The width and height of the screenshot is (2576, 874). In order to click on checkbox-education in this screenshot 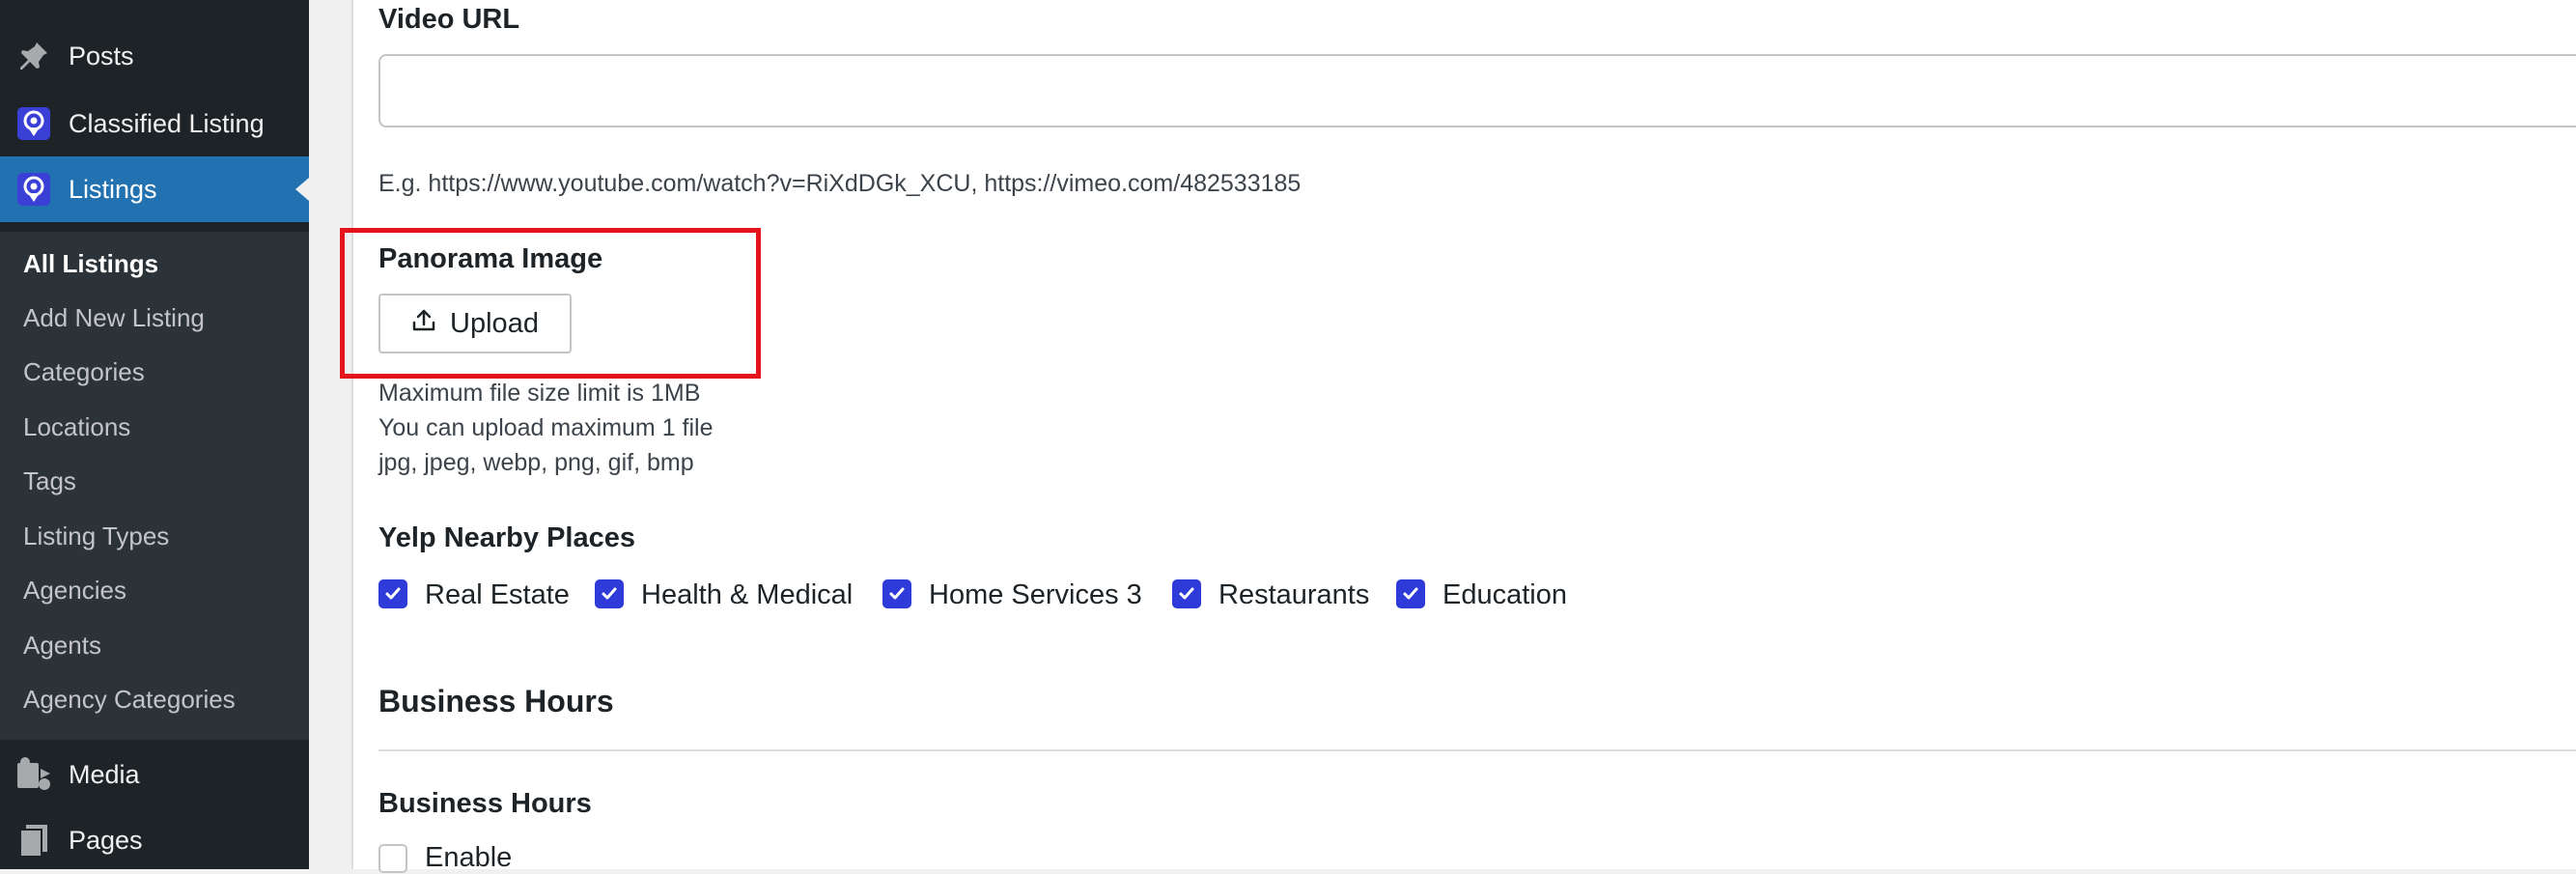, I will do `click(1411, 593)`.